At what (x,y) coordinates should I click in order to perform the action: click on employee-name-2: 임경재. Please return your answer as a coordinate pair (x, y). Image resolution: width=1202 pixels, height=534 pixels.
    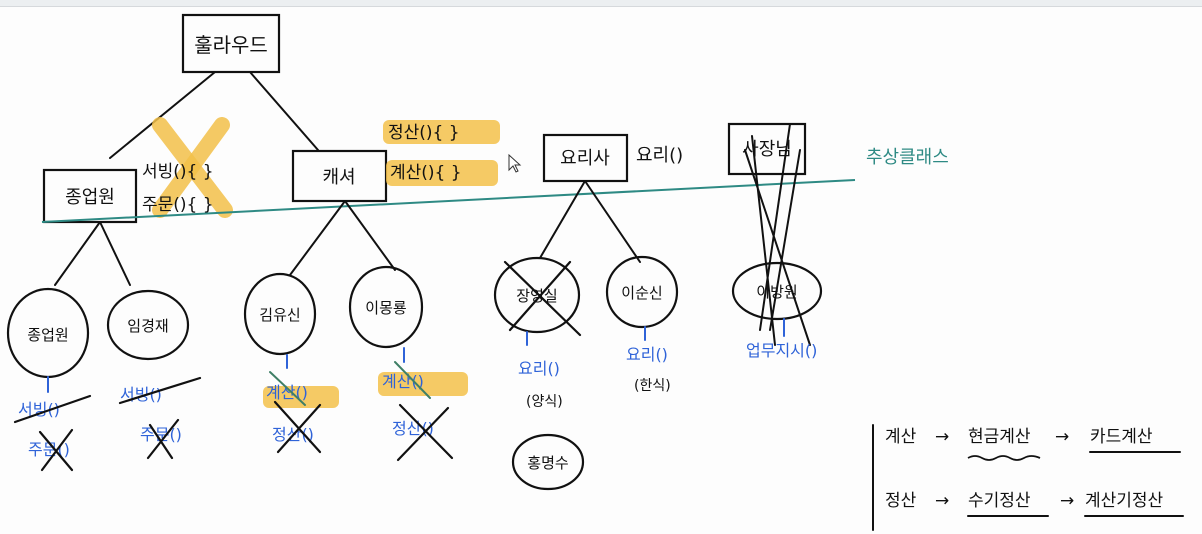
    Looking at the image, I should click on (147, 326).